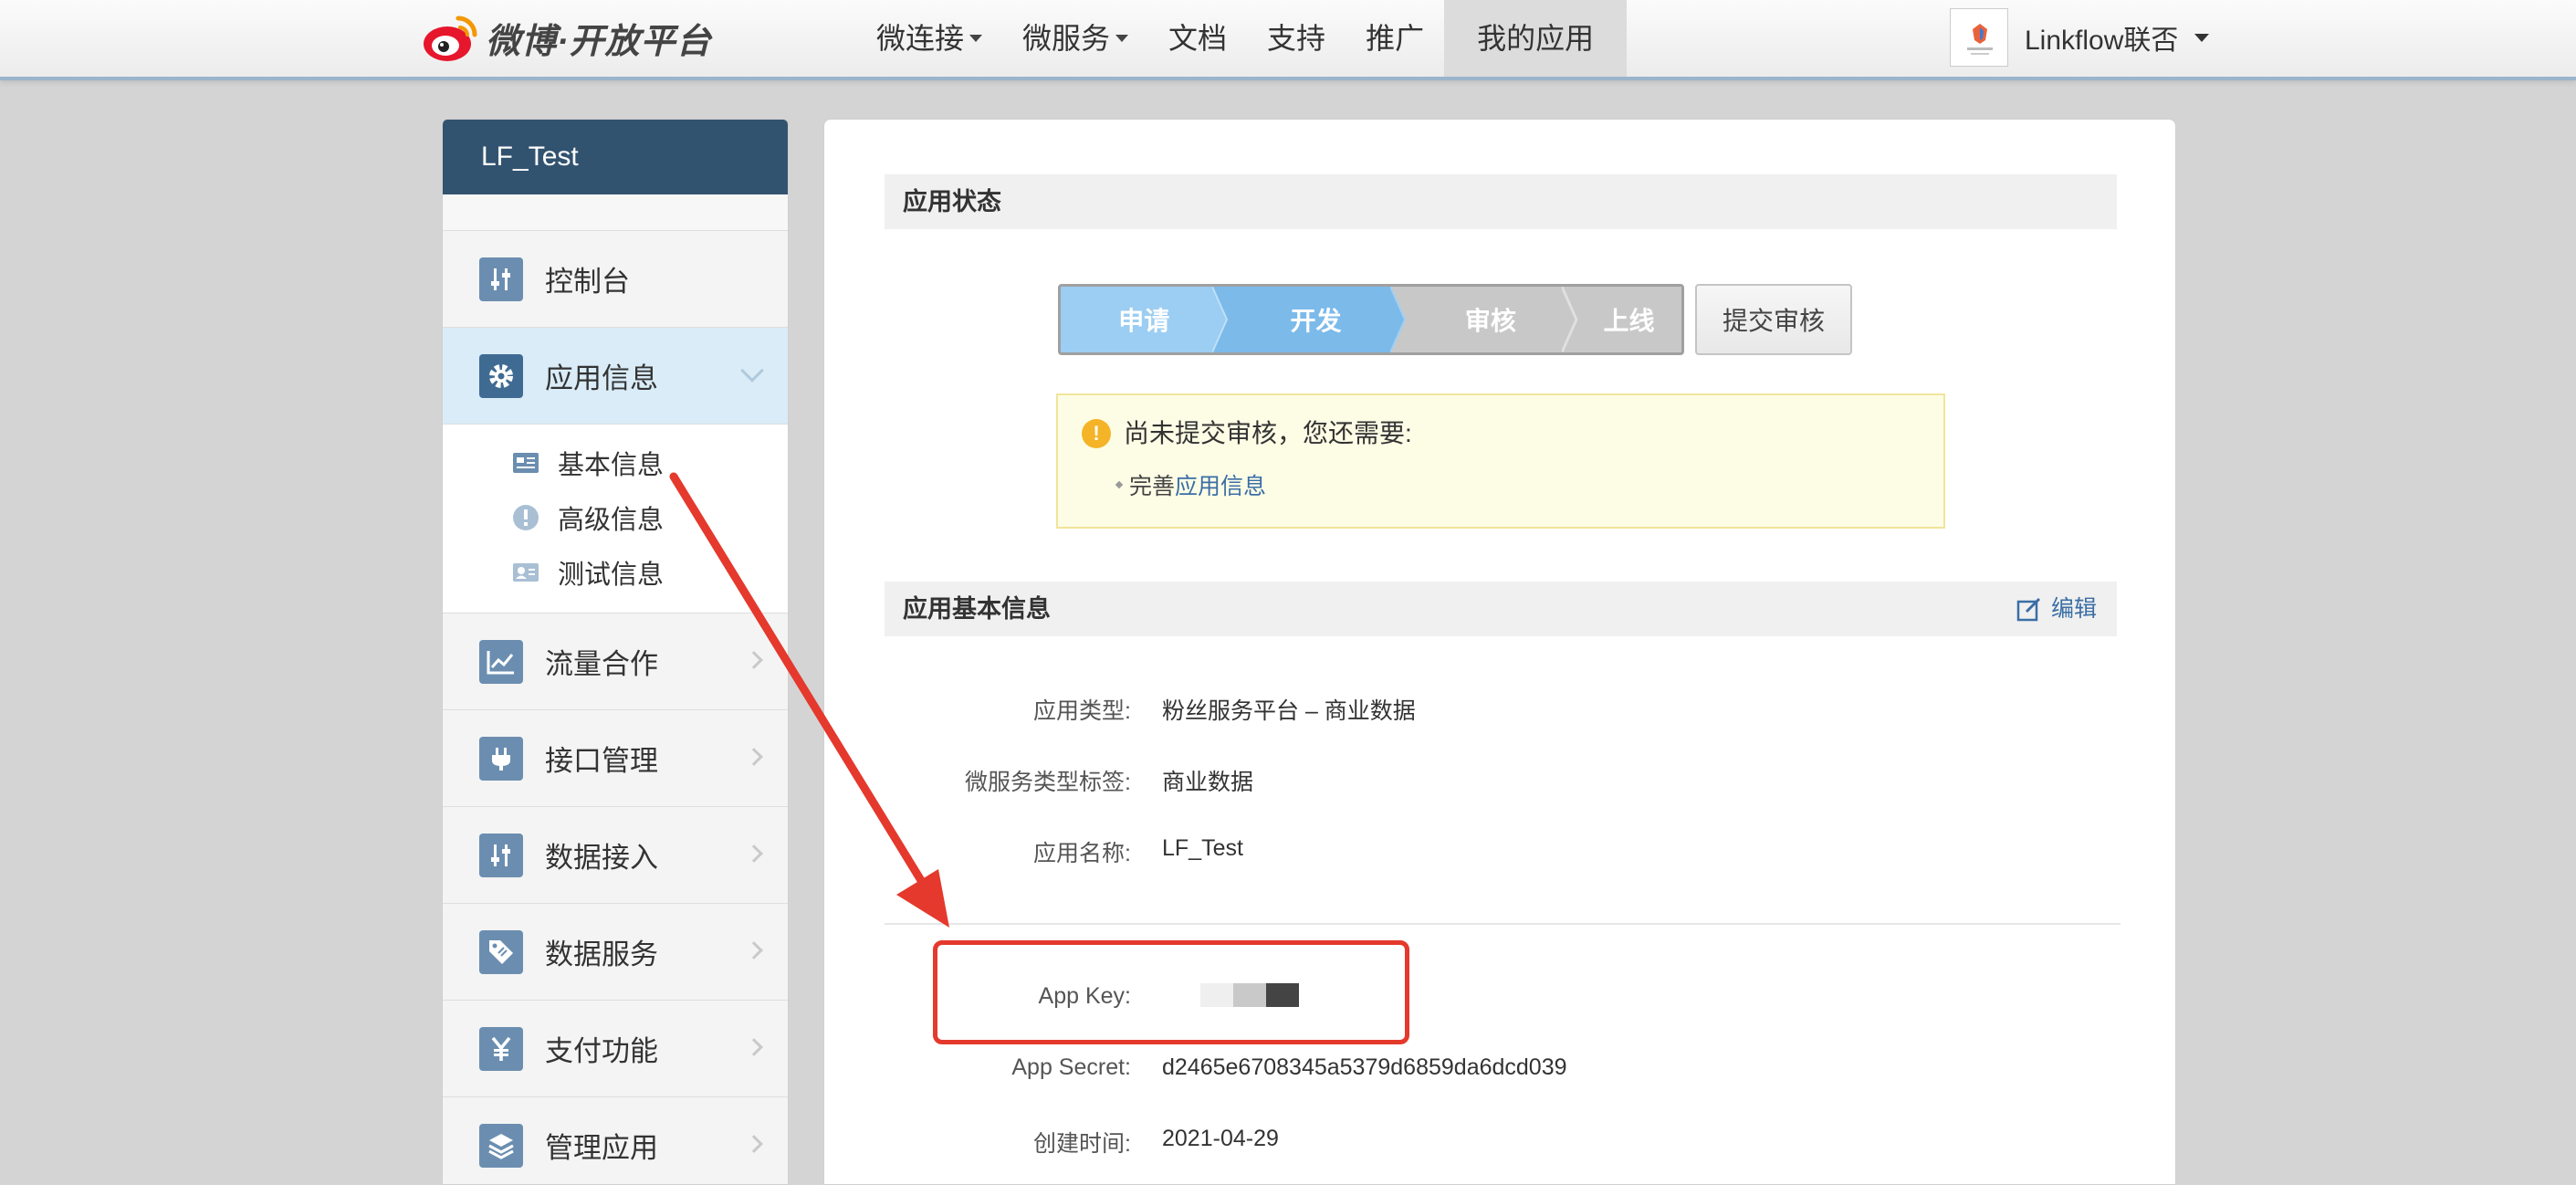 This screenshot has width=2576, height=1185. Describe the element at coordinates (451, 37) in the screenshot. I see `weibo-eye-icon` at that location.